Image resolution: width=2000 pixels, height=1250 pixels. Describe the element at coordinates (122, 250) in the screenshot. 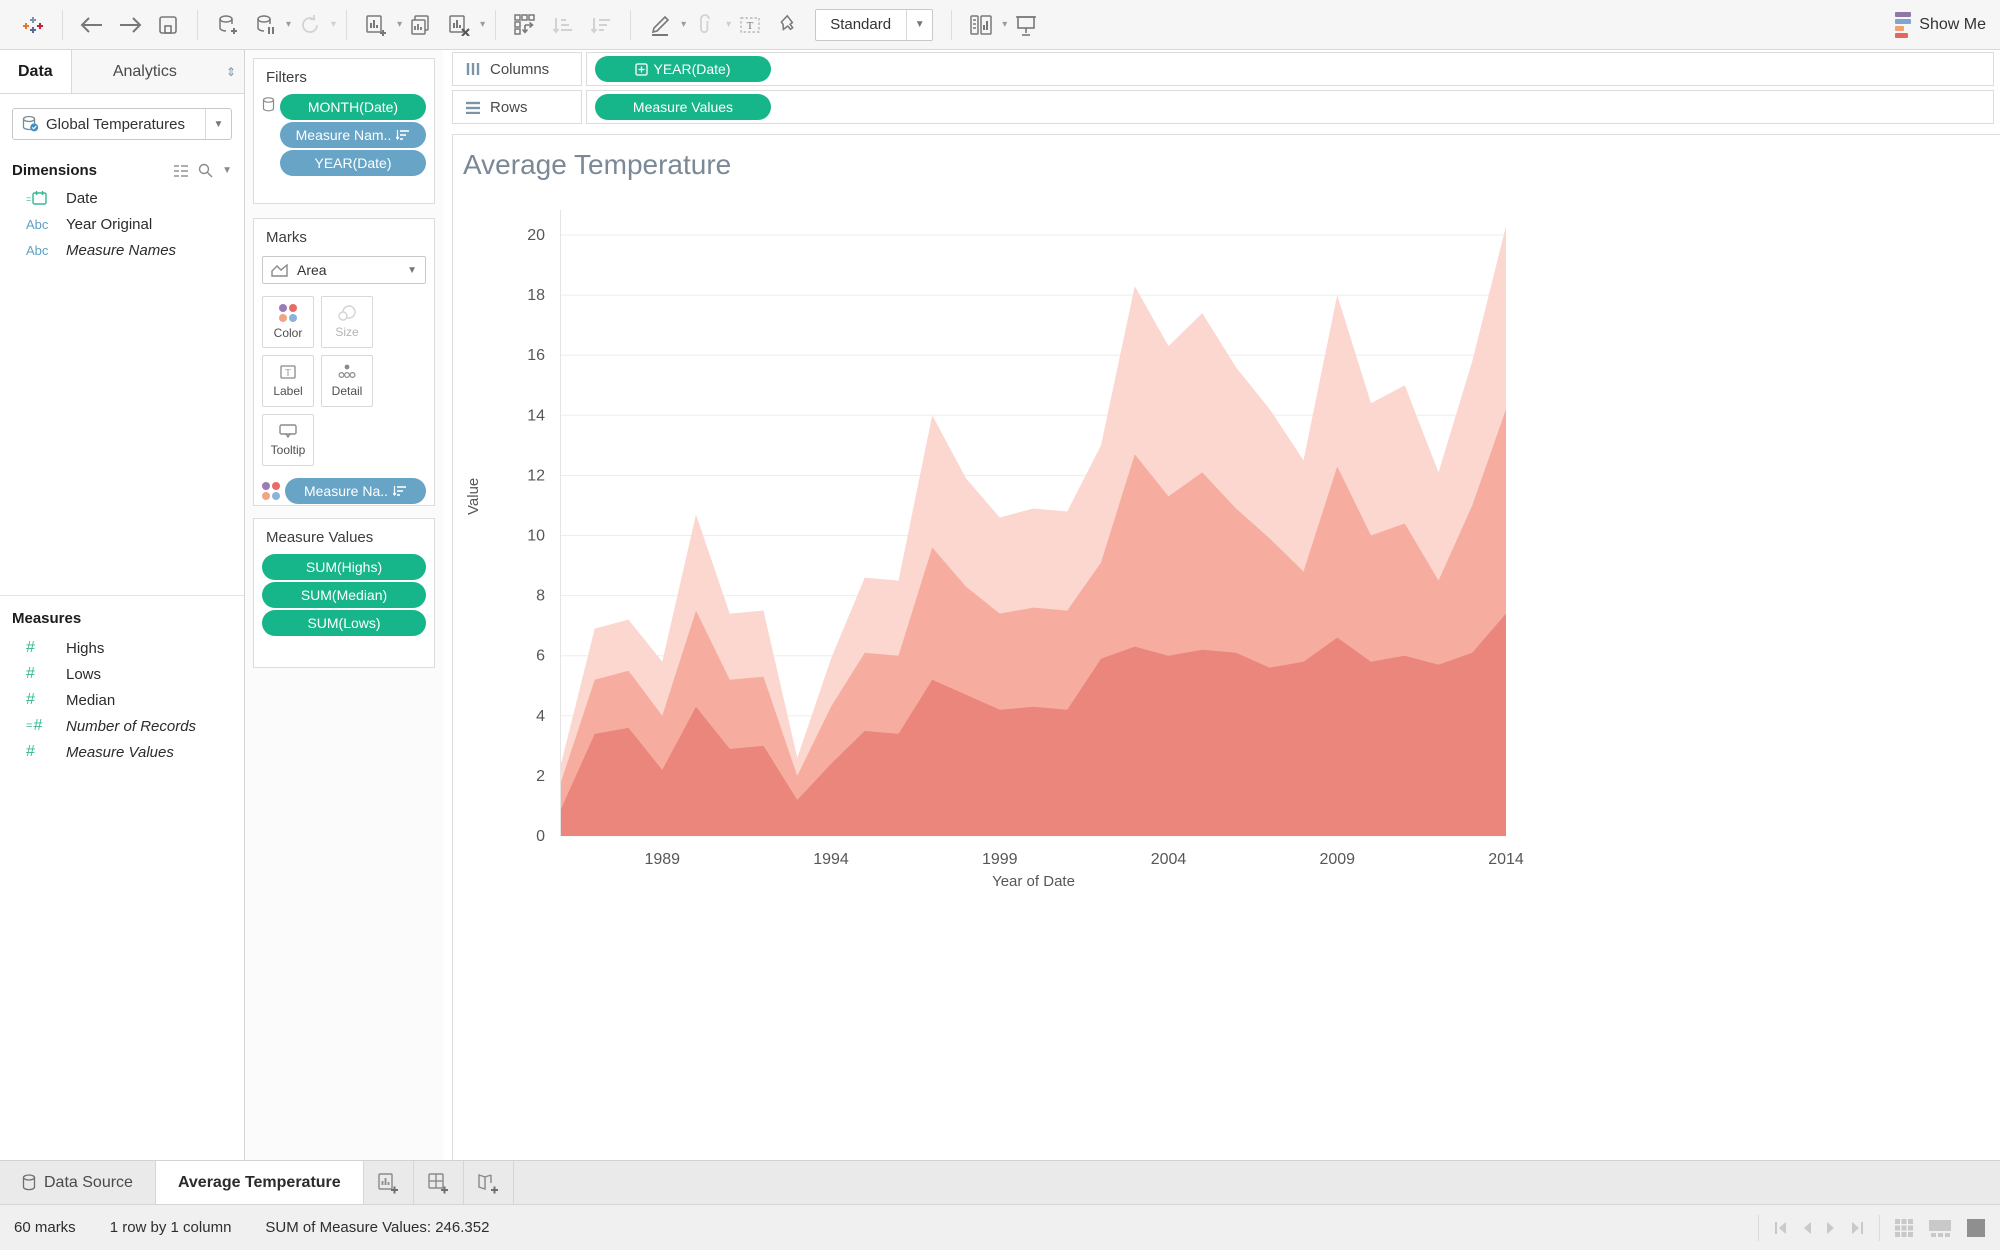

I see `dimension-field-measure-names: Abc Measure Names` at that location.